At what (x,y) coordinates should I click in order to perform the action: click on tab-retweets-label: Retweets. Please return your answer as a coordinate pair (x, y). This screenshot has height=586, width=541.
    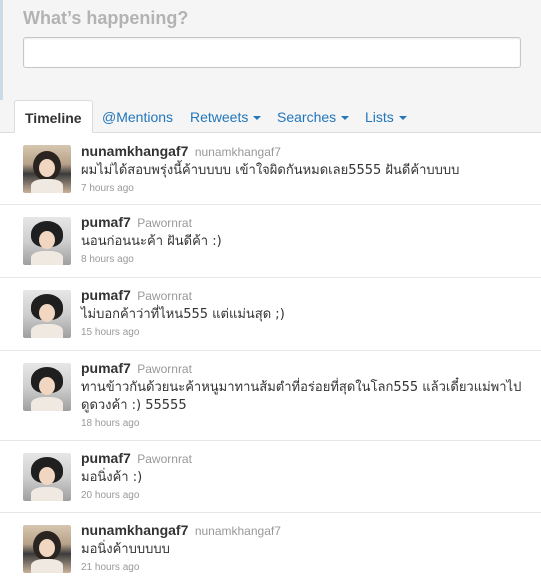
    Looking at the image, I should click on (219, 117).